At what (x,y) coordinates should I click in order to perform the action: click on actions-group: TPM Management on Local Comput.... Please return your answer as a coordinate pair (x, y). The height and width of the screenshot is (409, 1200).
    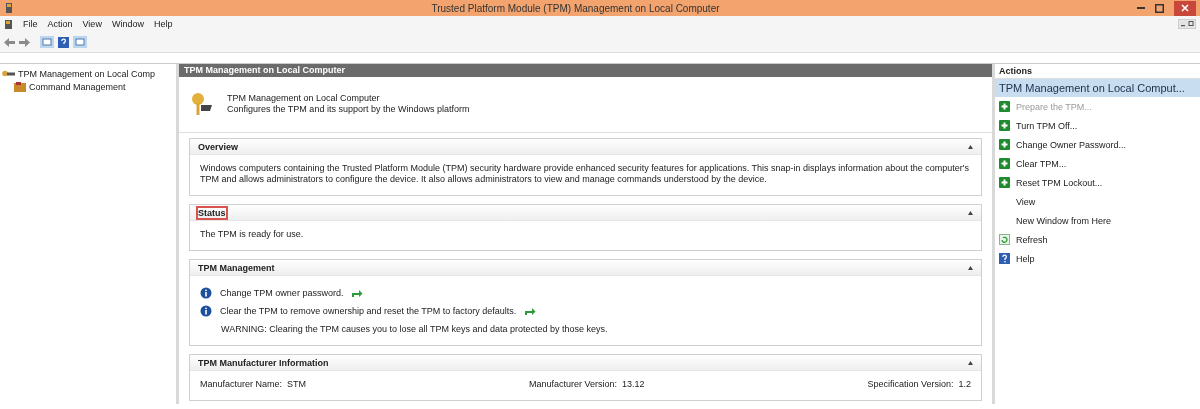
    Looking at the image, I should click on (1097, 88).